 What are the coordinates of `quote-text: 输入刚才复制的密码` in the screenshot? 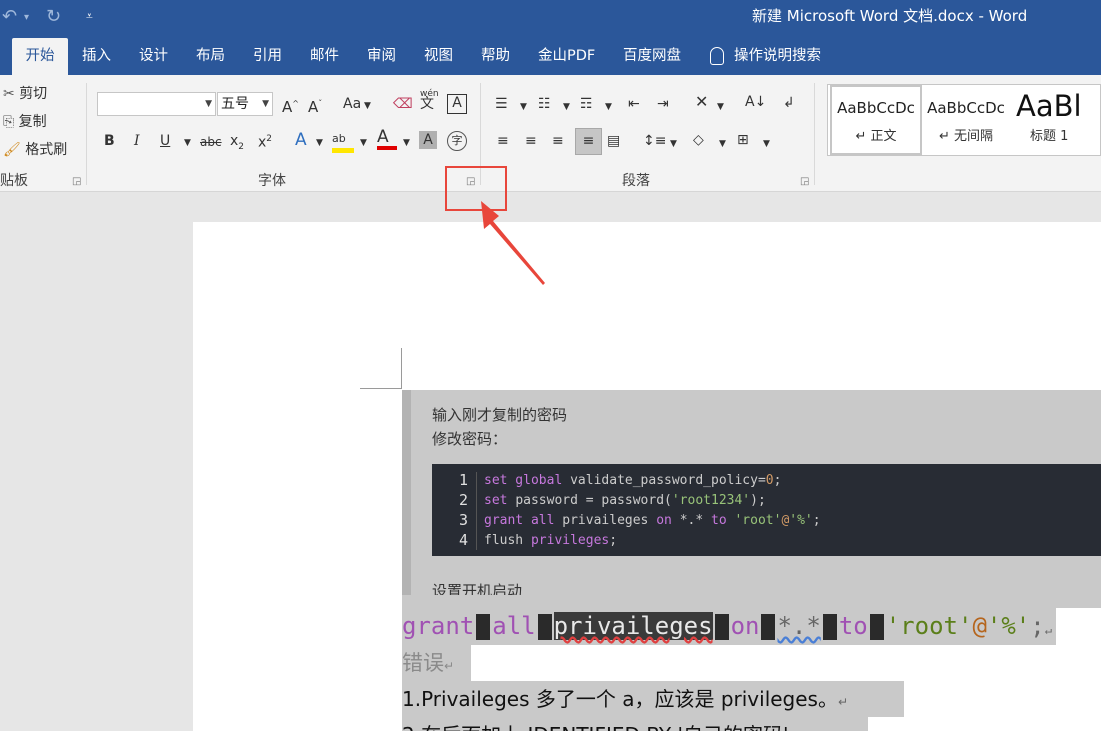 It's located at (500, 415).